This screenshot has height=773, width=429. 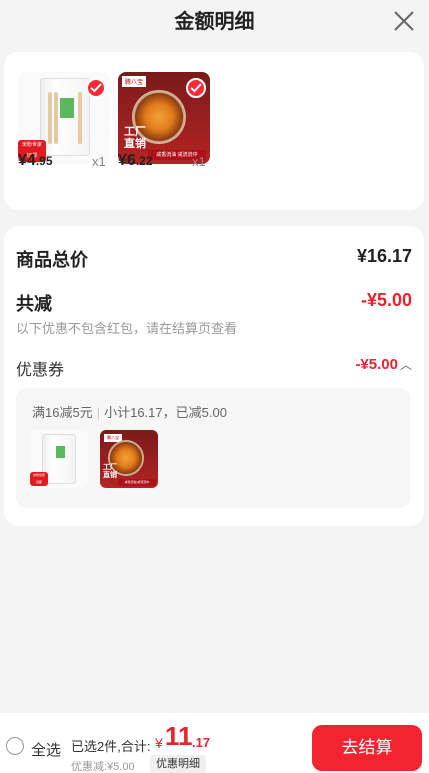 I want to click on reduce-label: 共减, so click(x=34, y=304).